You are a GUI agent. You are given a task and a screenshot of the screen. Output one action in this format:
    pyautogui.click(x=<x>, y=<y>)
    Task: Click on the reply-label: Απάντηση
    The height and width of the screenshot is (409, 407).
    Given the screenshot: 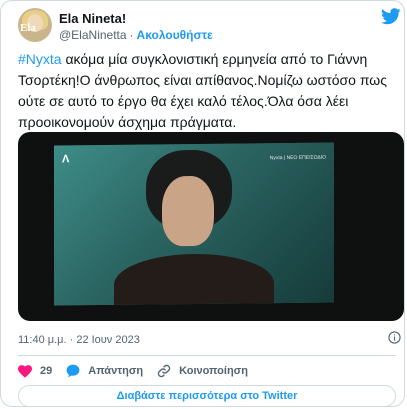 What is the action you would take?
    pyautogui.click(x=116, y=371)
    